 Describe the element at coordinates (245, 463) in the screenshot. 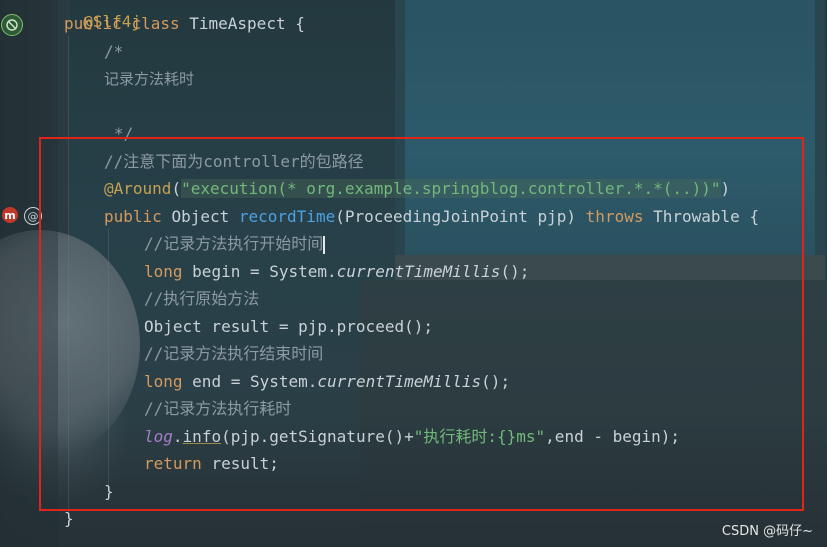

I see `return-value: result;` at that location.